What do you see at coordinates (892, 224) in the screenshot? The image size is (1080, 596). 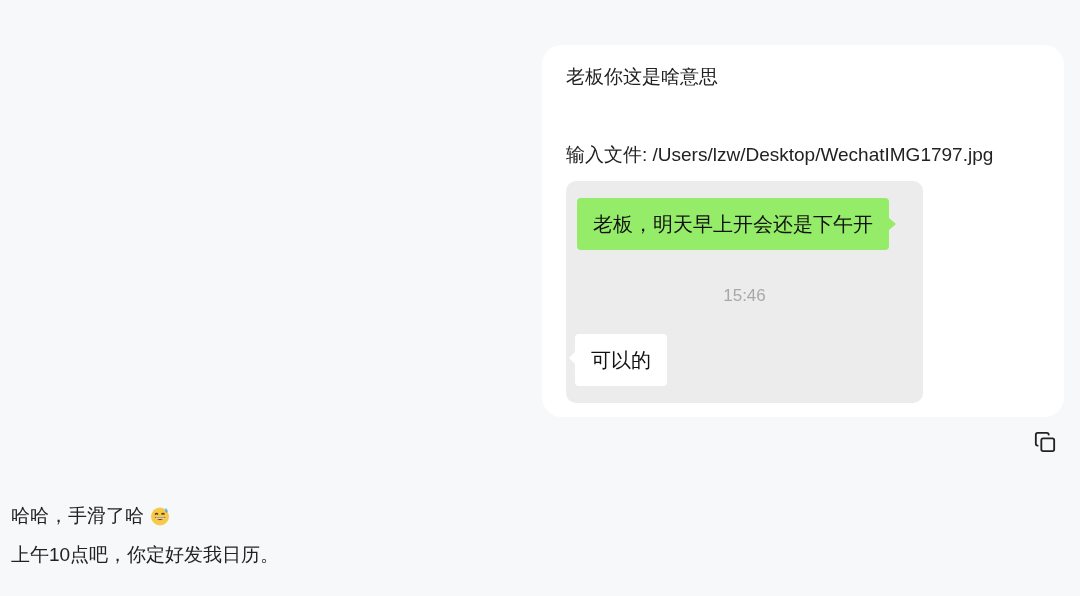 I see `bubble-tail-icon` at bounding box center [892, 224].